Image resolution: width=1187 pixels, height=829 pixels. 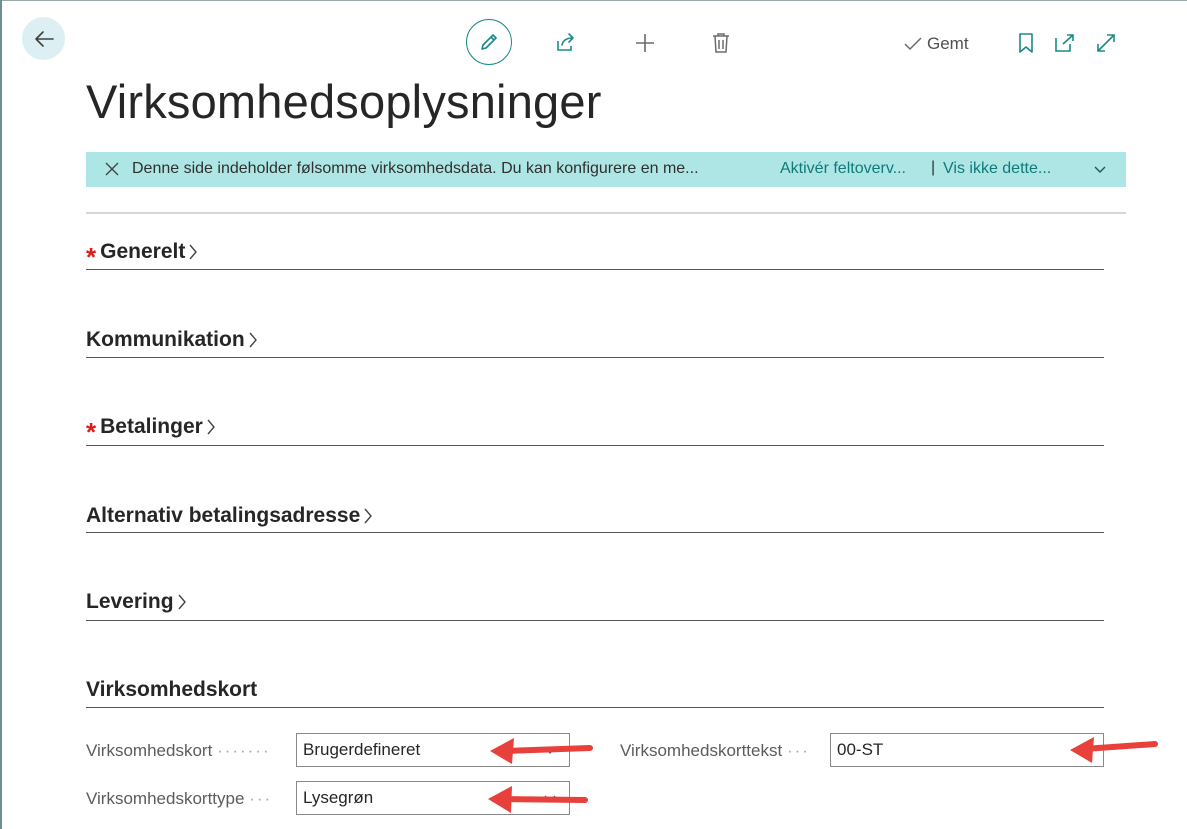 What do you see at coordinates (913, 44) in the screenshot?
I see `checkmark-icon` at bounding box center [913, 44].